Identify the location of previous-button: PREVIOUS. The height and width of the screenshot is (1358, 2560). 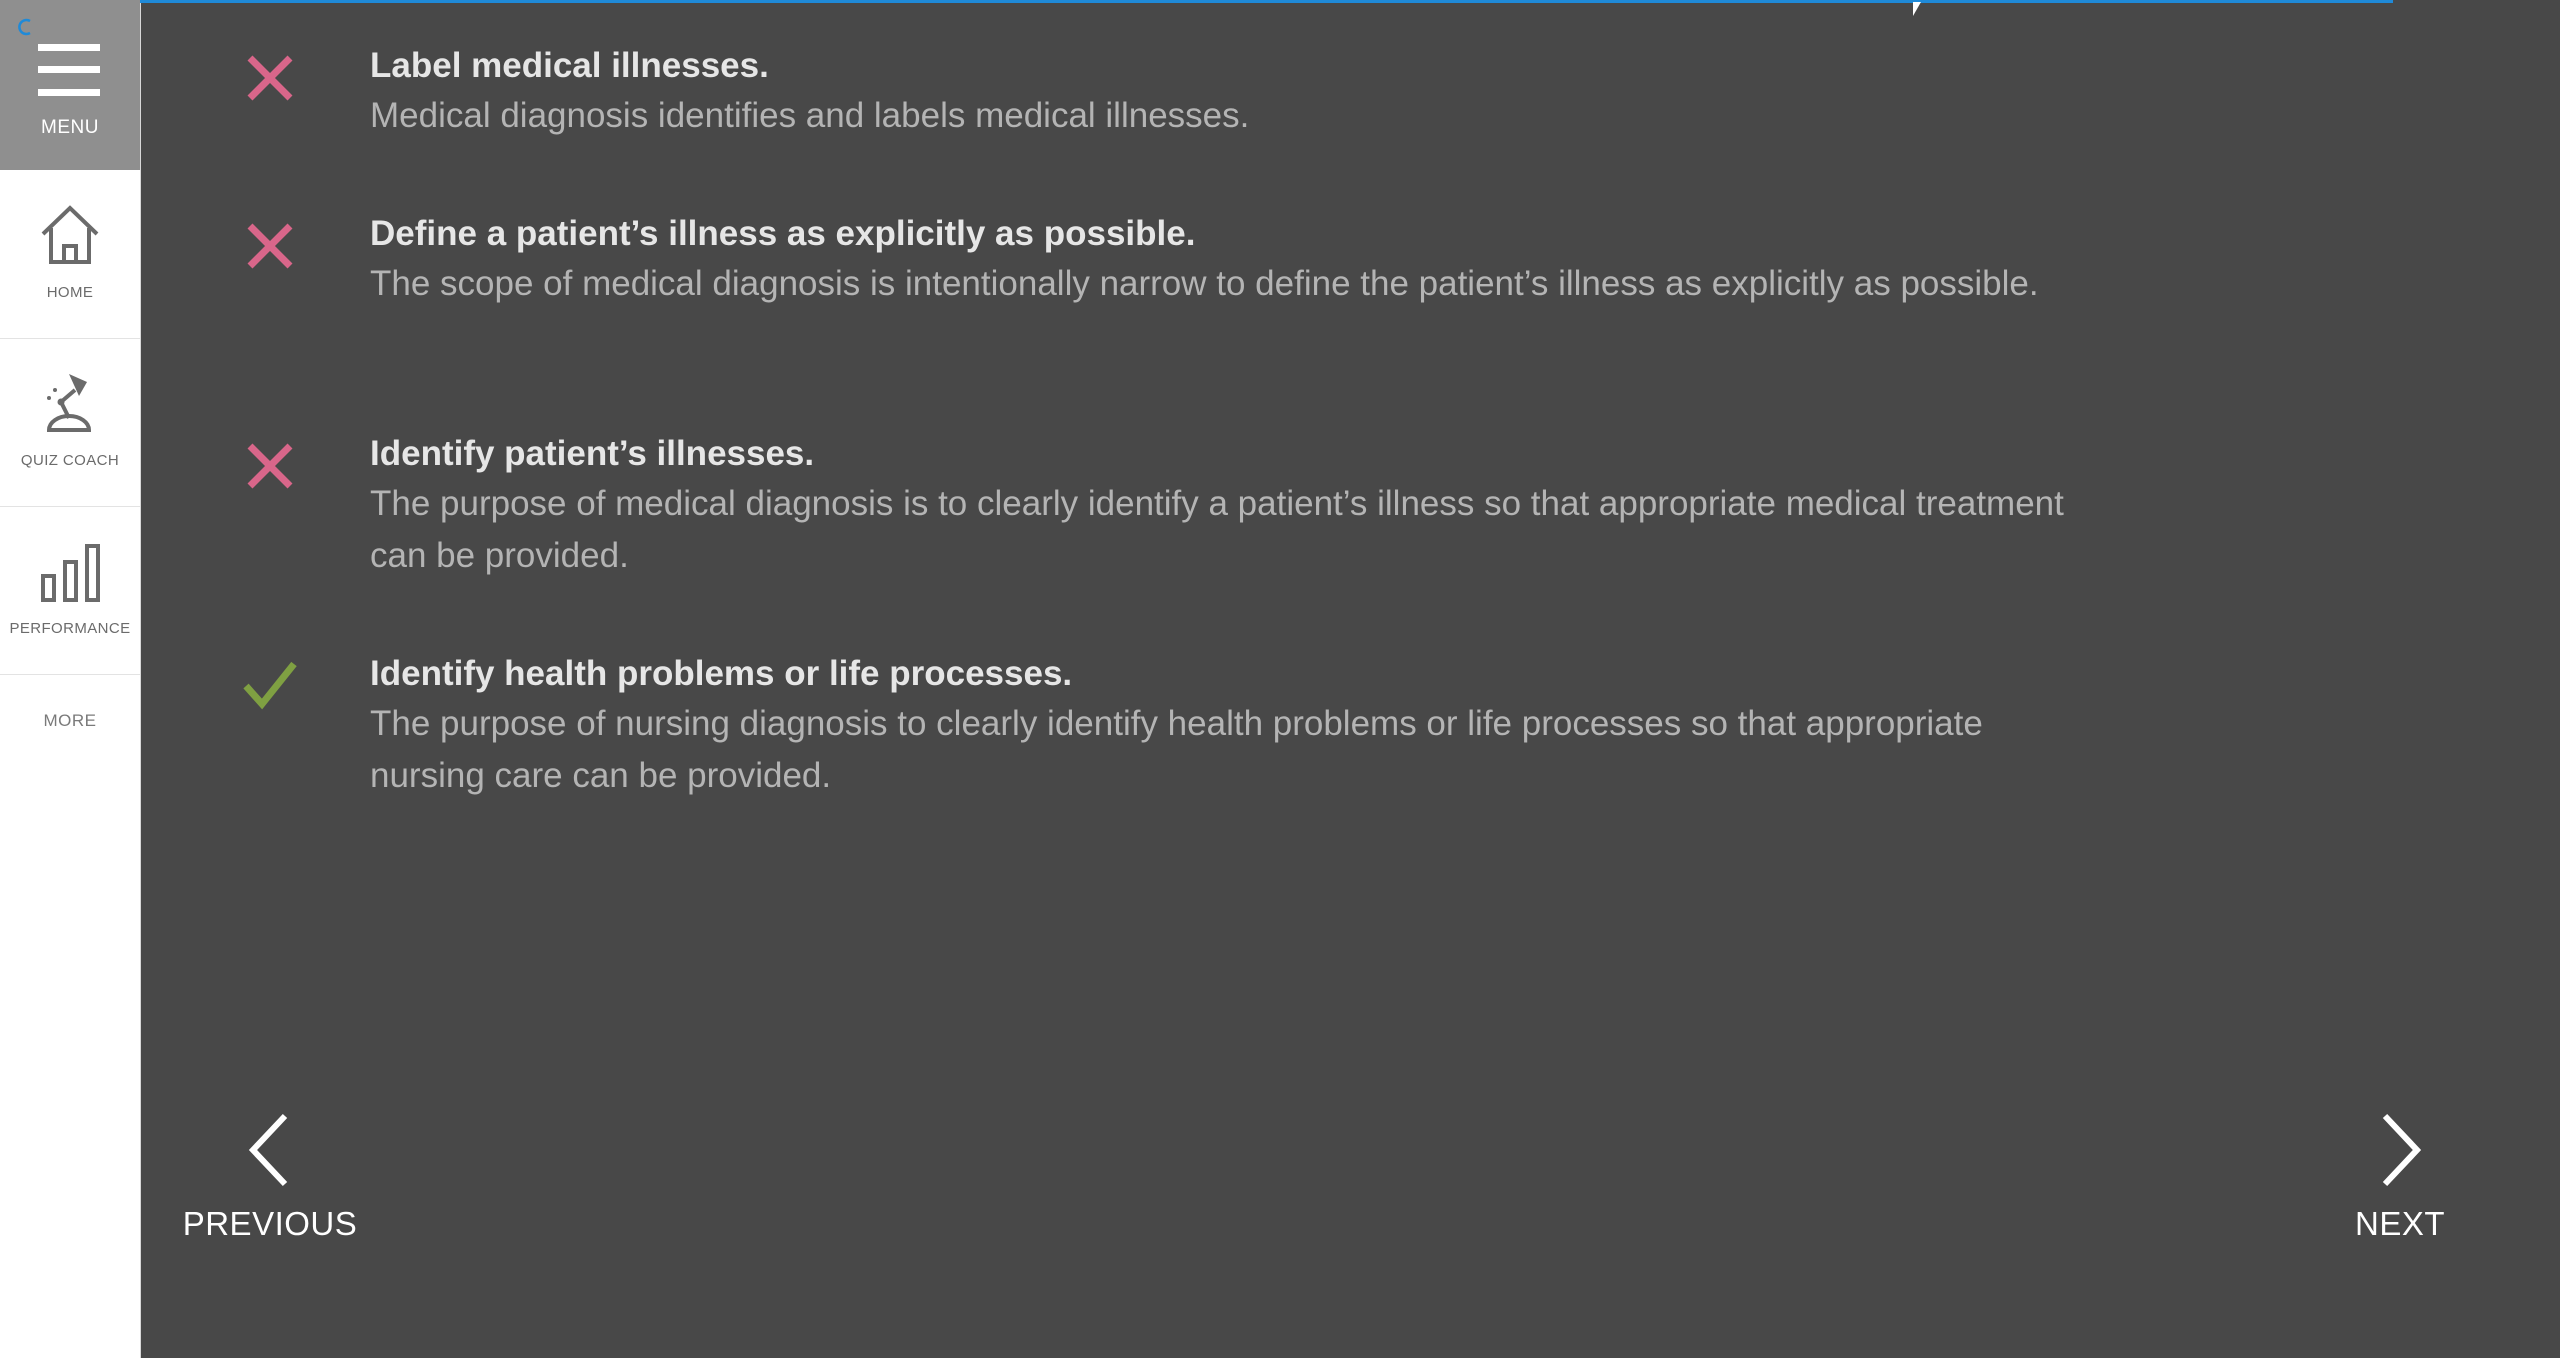
(270, 1180).